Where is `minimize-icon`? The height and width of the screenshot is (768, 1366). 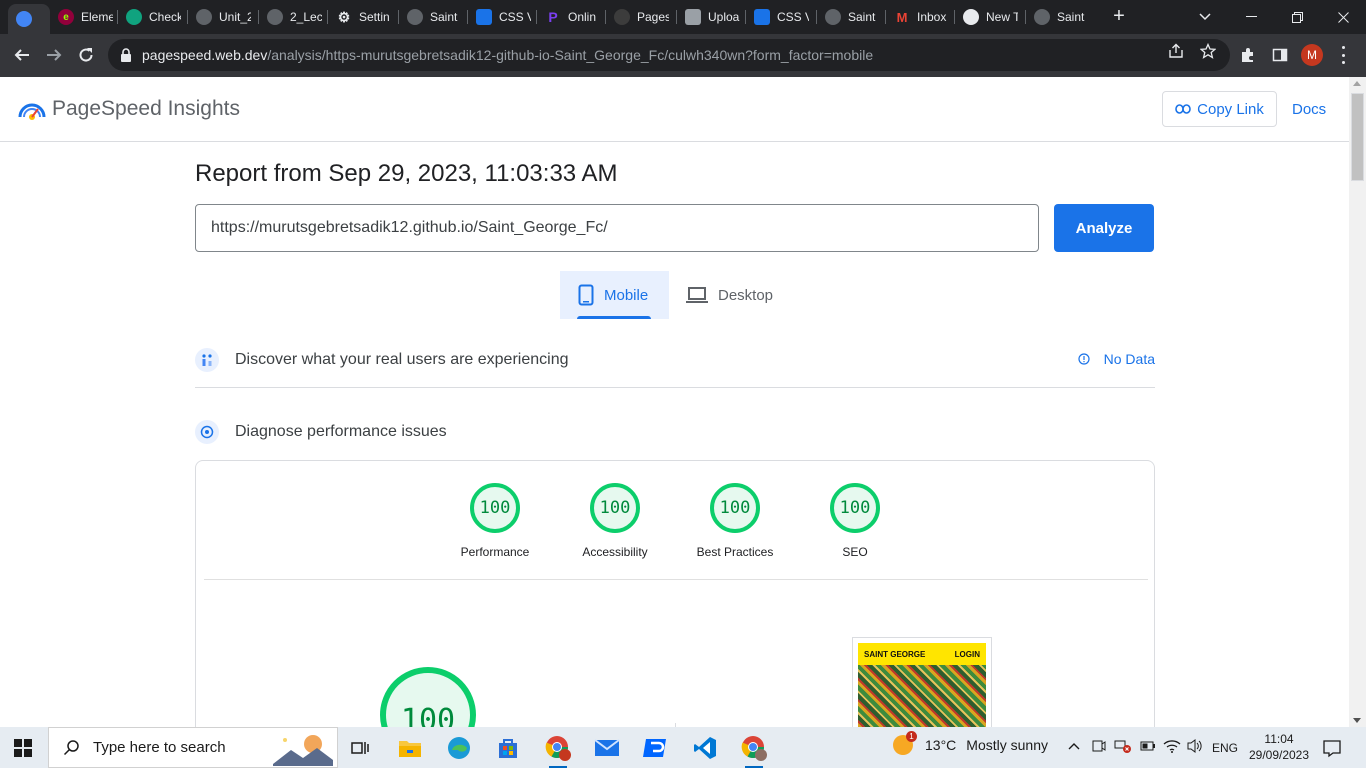 minimize-icon is located at coordinates (1251, 16).